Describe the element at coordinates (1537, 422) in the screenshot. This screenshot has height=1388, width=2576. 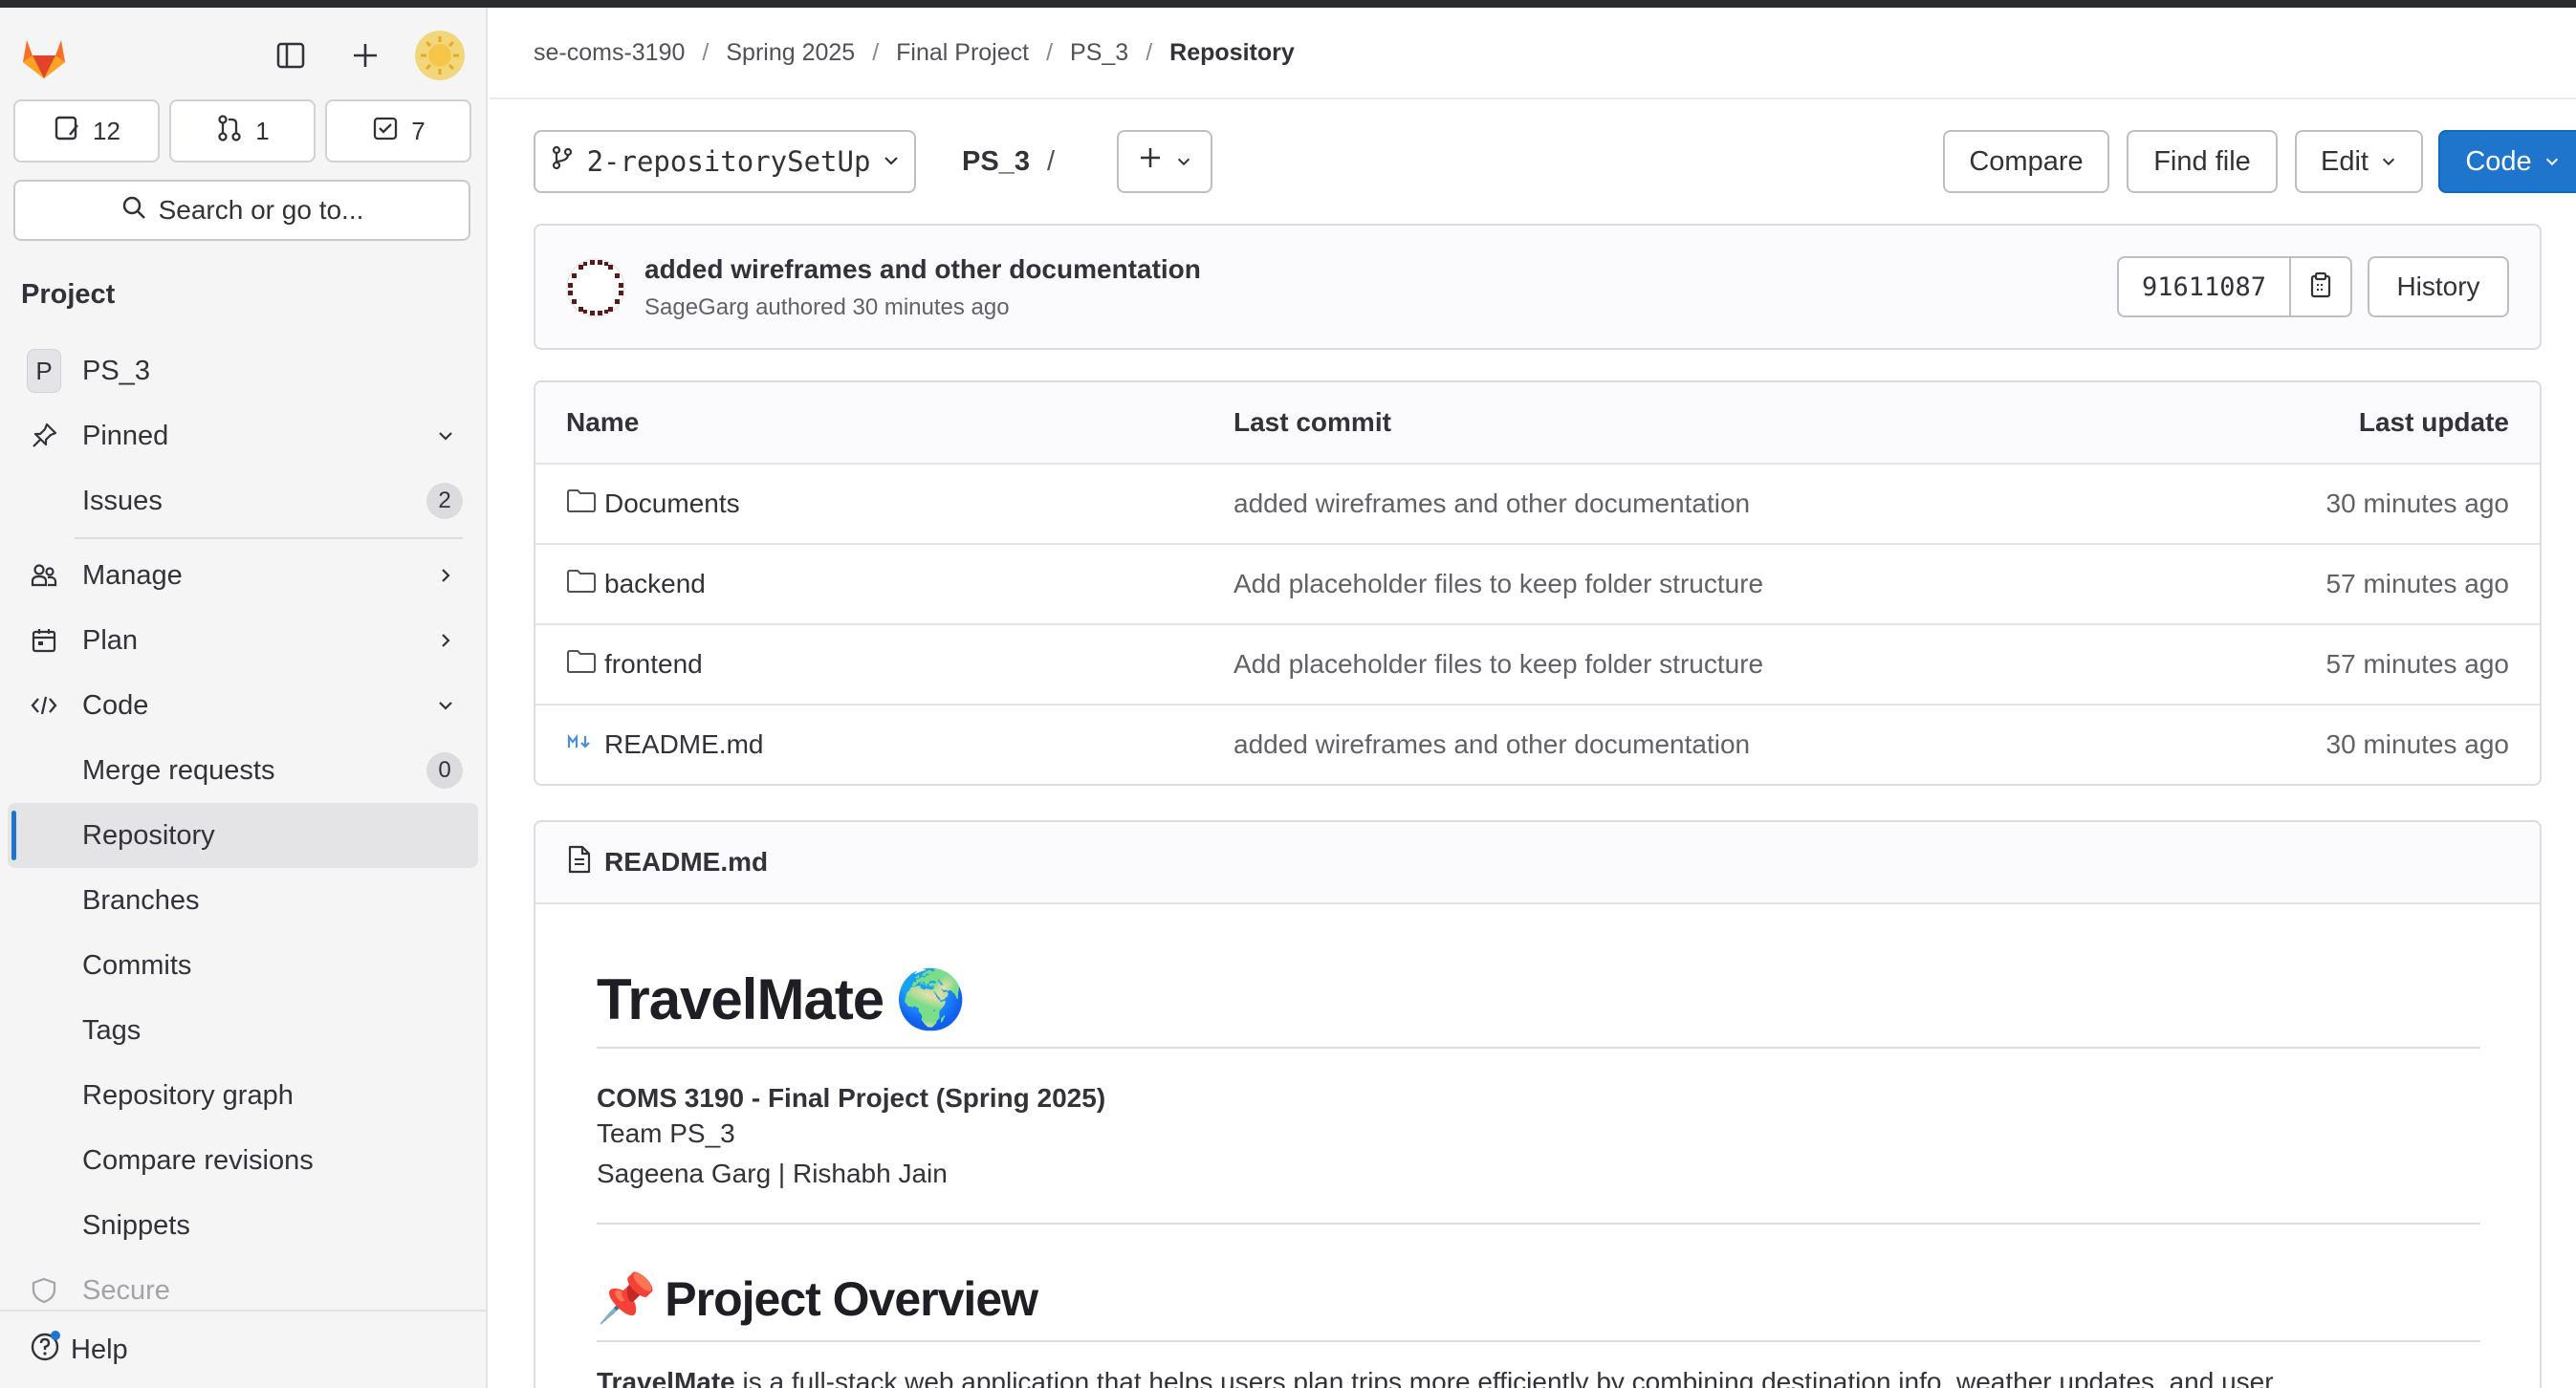
I see `table-header-row: Name Last commit Last update` at that location.